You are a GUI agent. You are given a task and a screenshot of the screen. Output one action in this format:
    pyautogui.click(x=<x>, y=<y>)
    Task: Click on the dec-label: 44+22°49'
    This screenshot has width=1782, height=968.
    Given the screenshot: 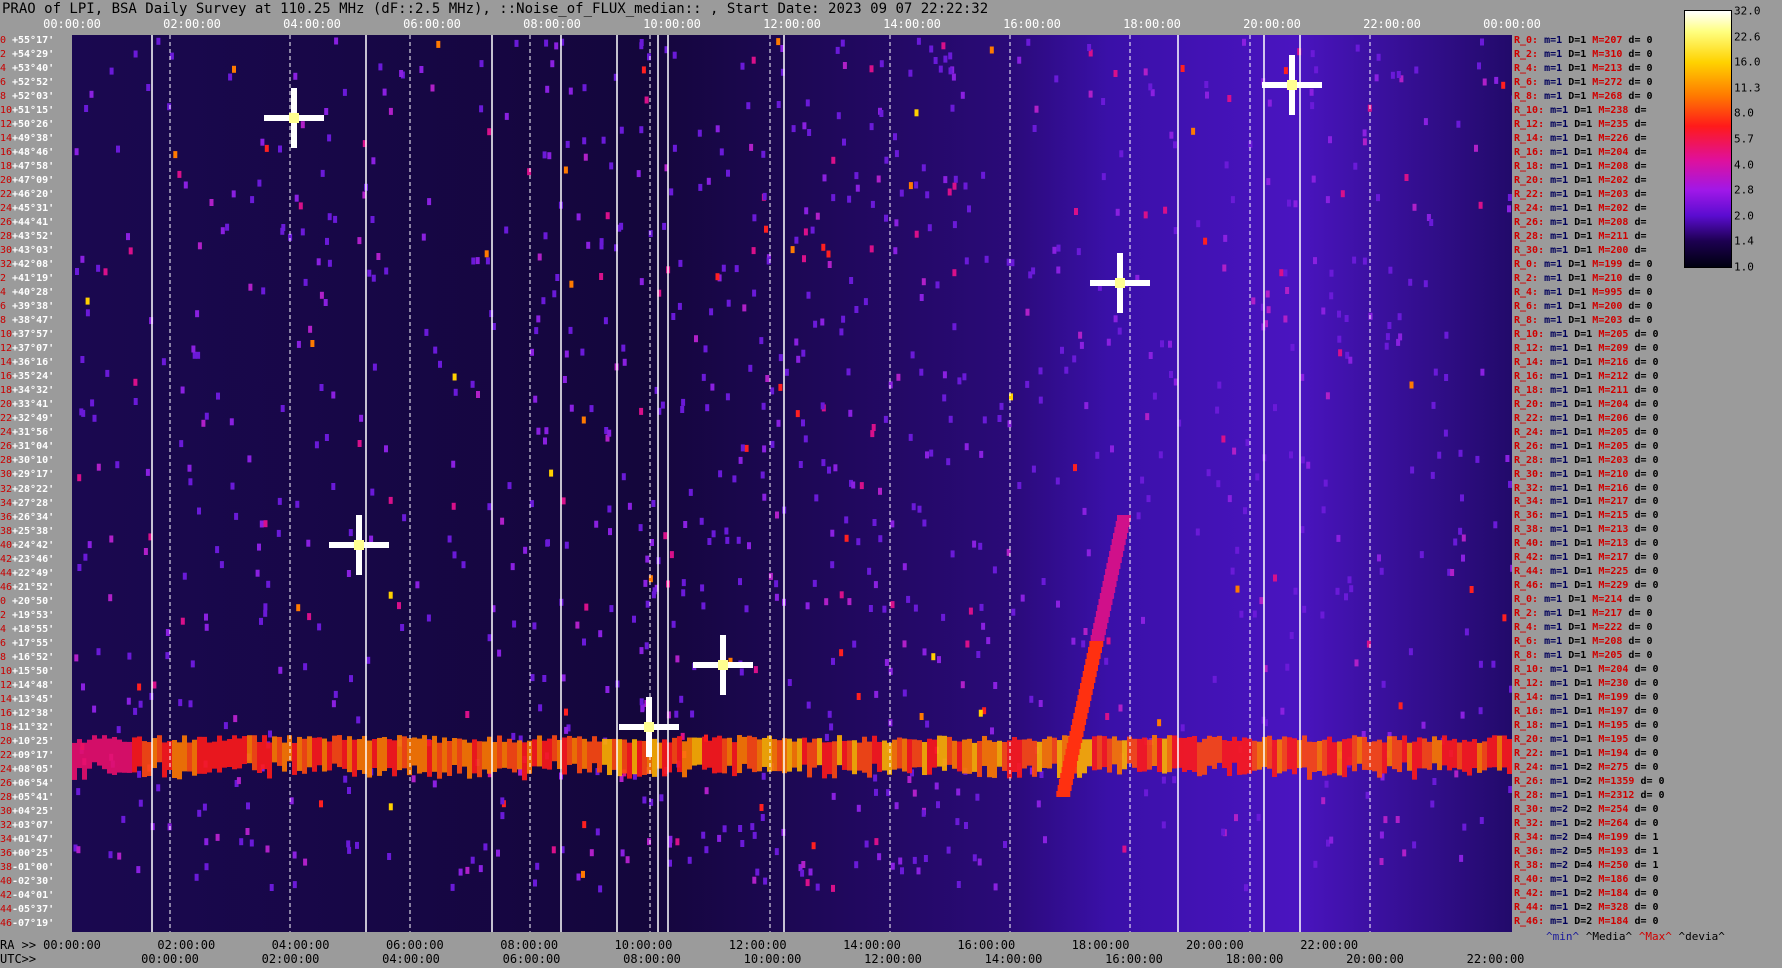 What is the action you would take?
    pyautogui.click(x=27, y=573)
    